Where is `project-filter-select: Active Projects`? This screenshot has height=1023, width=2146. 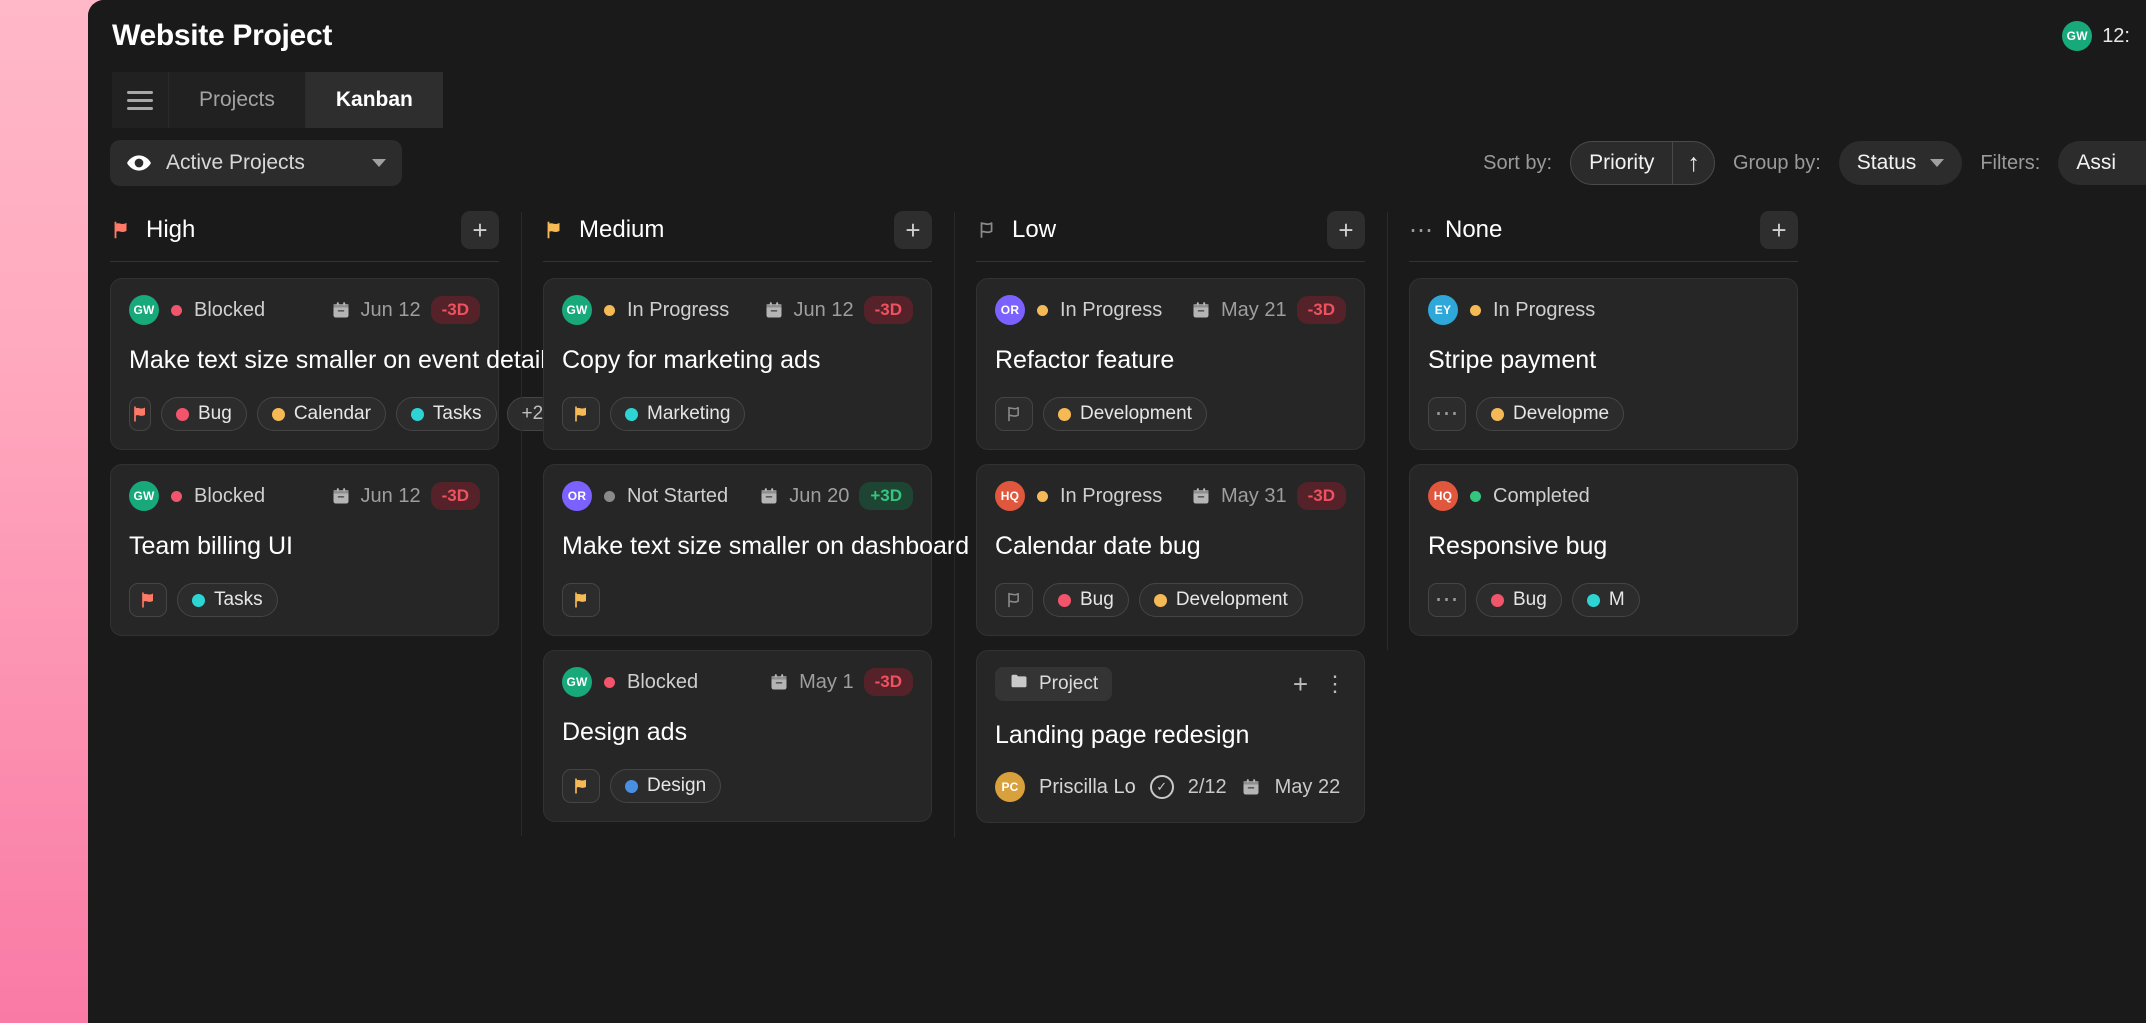 project-filter-select: Active Projects is located at coordinates (256, 163).